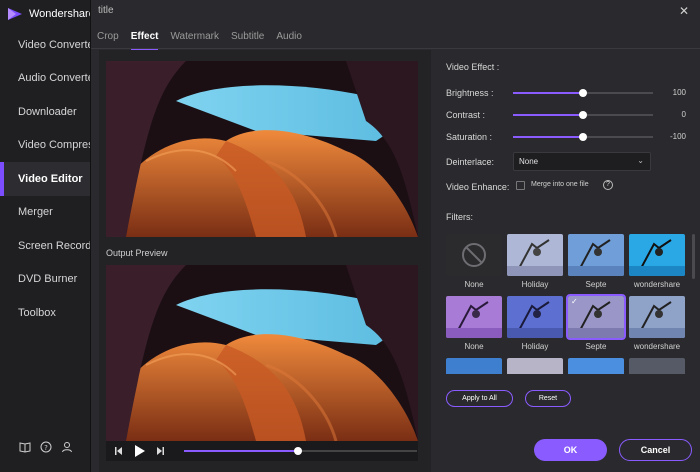 This screenshot has height=472, width=700. I want to click on saturation-label: Saturation :, so click(469, 137).